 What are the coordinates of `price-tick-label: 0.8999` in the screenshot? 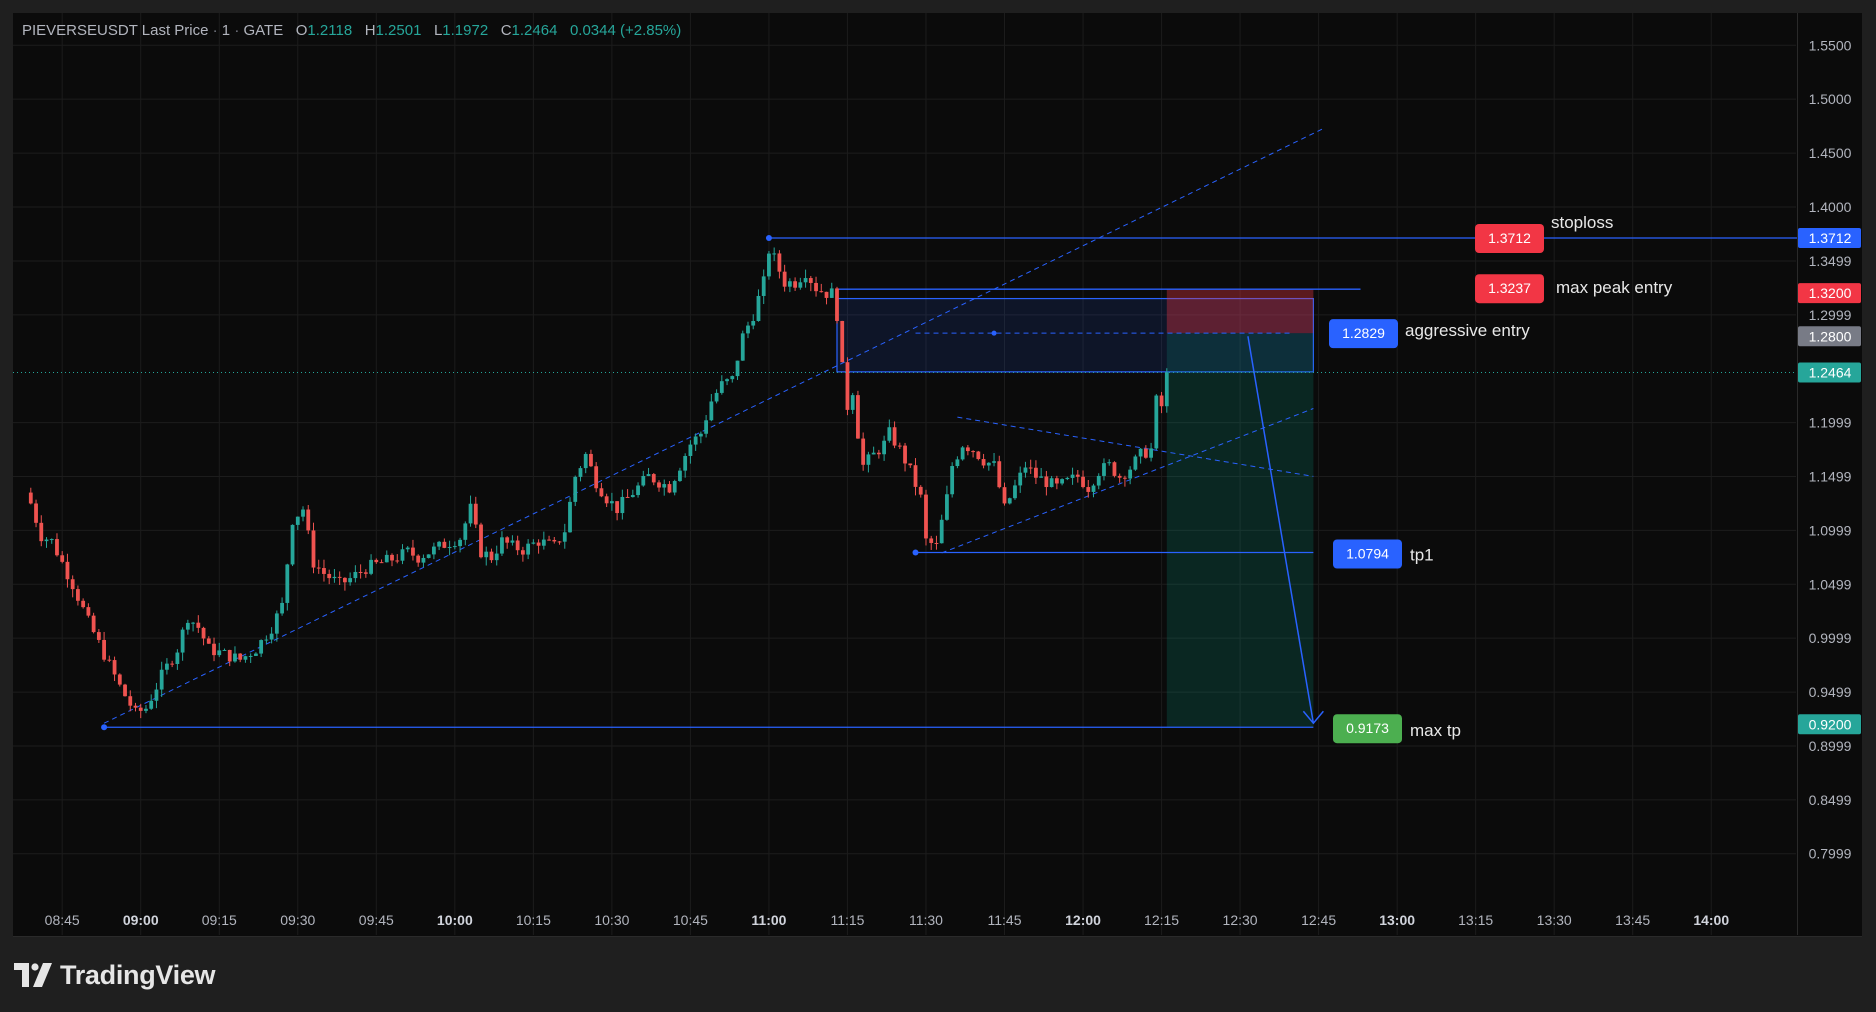 It's located at (1830, 746).